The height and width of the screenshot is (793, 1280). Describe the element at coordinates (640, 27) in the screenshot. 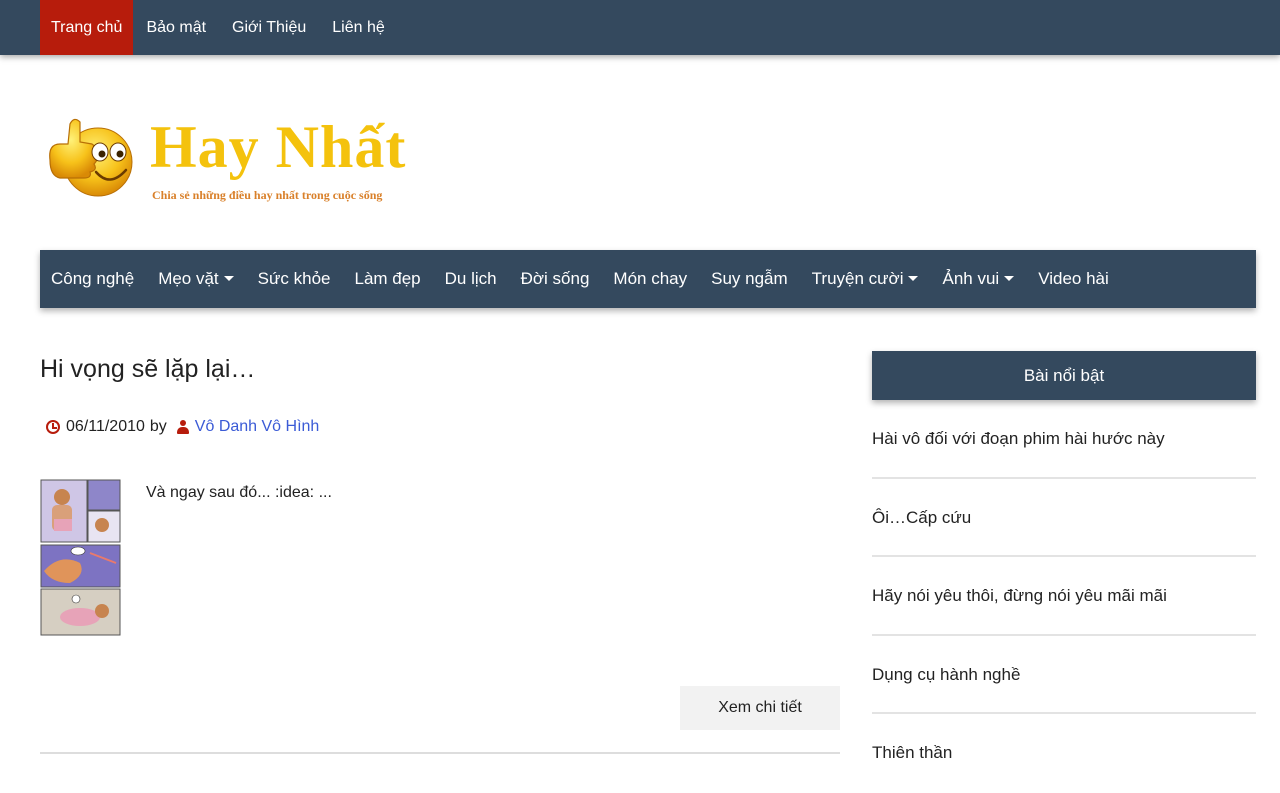

I see `top-navbar: Trang chủ Bảo mật Giới Thiệu Liên hệ` at that location.